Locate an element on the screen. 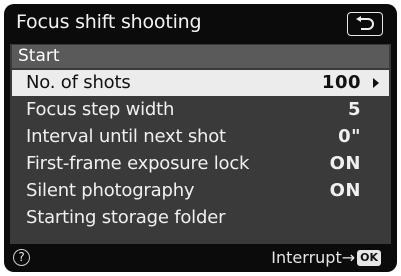 The height and width of the screenshot is (276, 401). menu-item-value: 100 is located at coordinates (341, 82).